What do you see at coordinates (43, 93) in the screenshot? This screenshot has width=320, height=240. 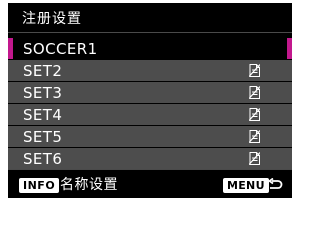 I see `list-item-label: SET3` at bounding box center [43, 93].